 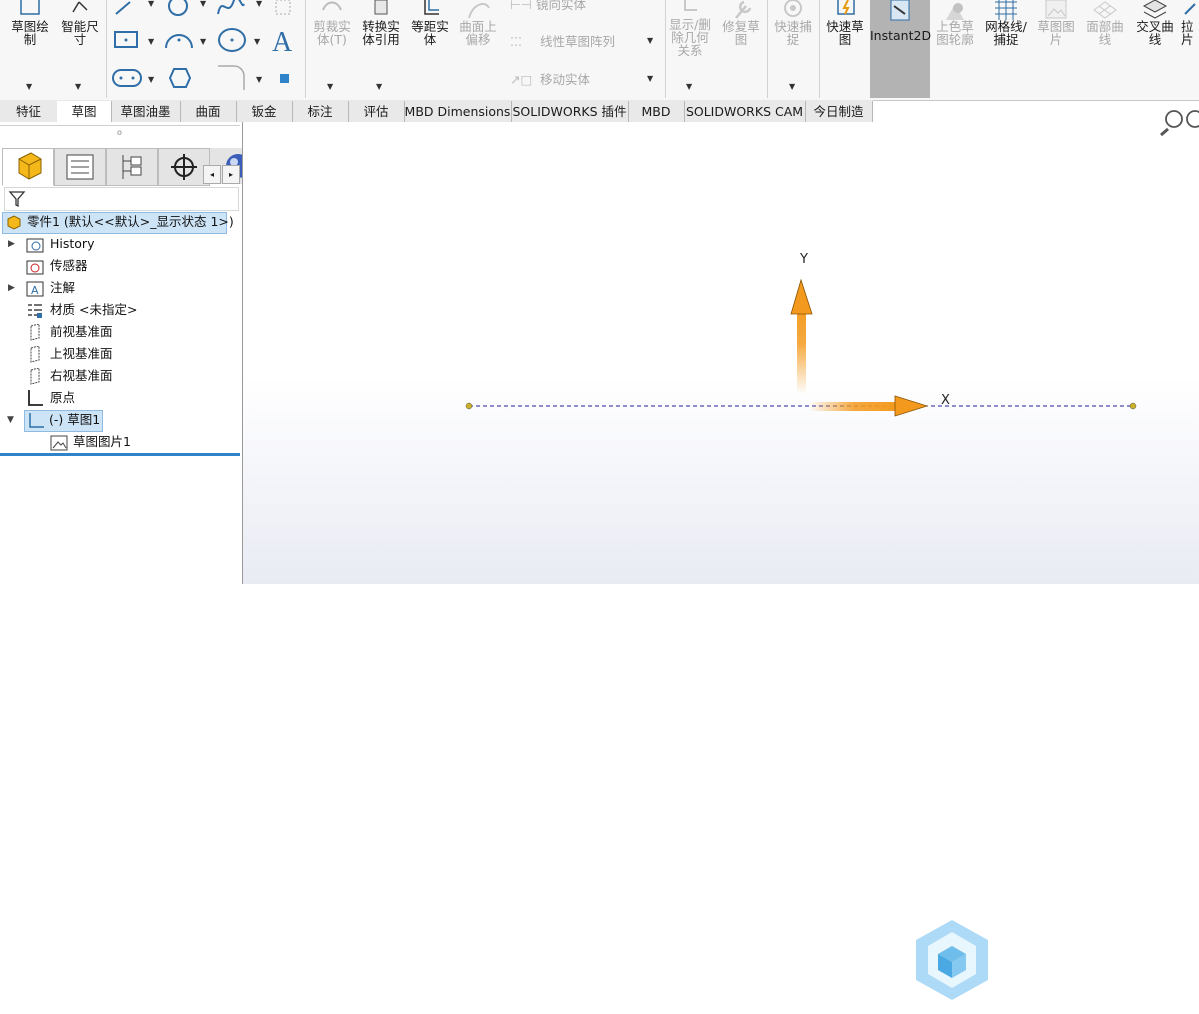 I want to click on tree-item-right-plane: 右视基准面, so click(x=81, y=376).